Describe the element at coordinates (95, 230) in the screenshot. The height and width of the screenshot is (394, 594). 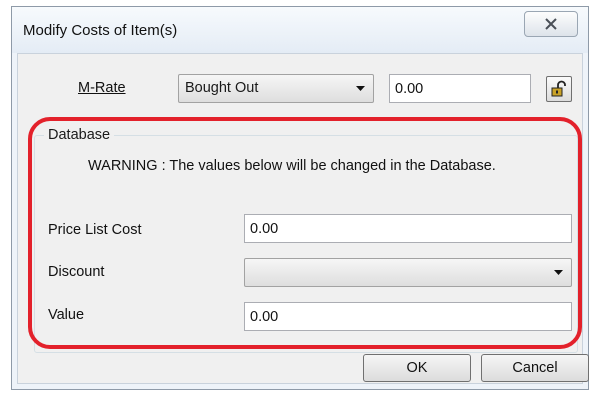
I see `price-list-cost-label: Price List Cost` at that location.